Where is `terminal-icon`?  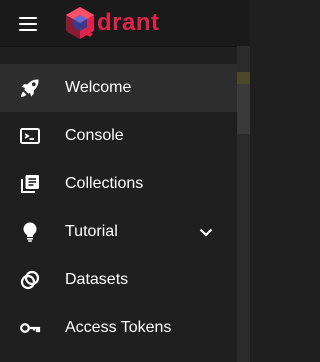 terminal-icon is located at coordinates (30, 136).